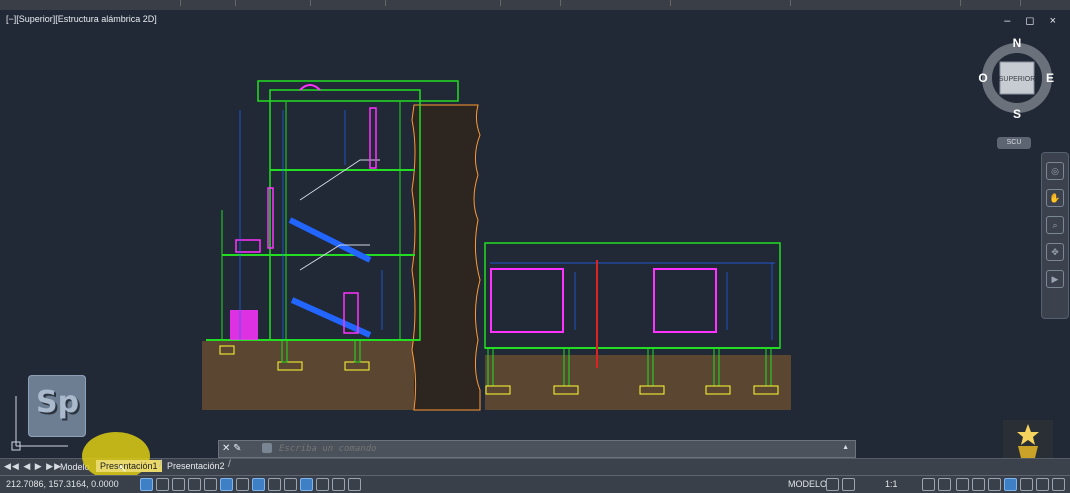 This screenshot has height=493, width=1070. I want to click on viewcube-face: SUPERIOR, so click(1017, 79).